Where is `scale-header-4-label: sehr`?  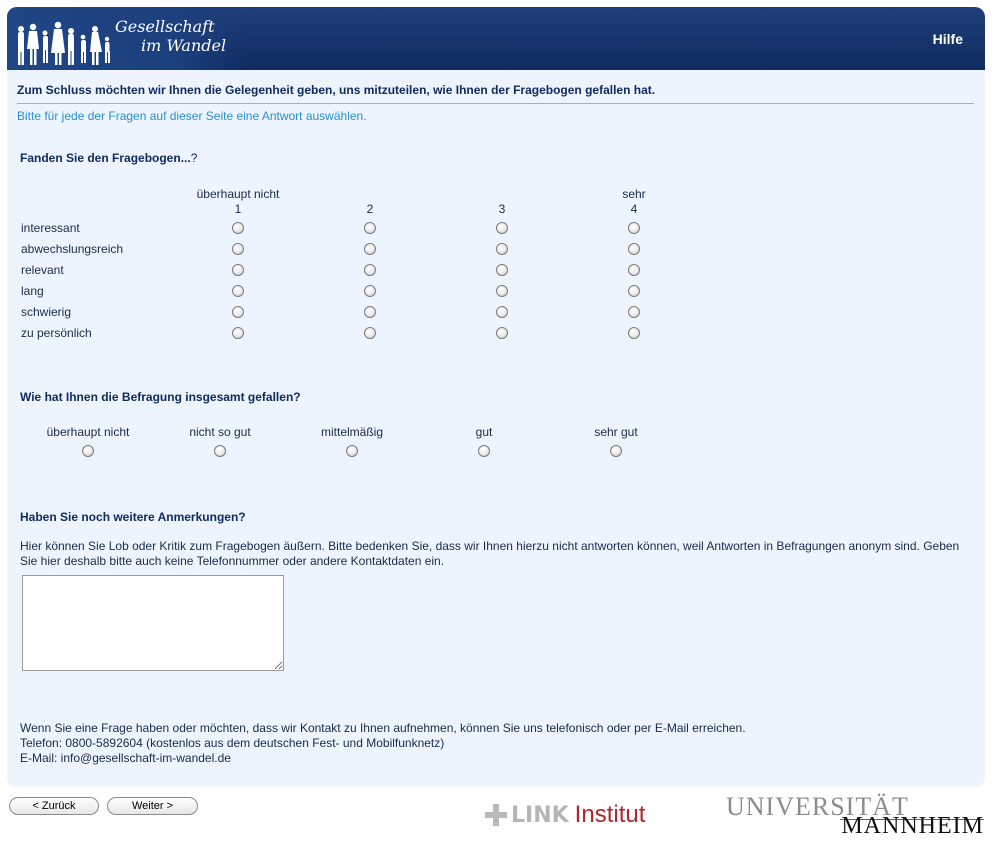 scale-header-4-label: sehr is located at coordinates (634, 194).